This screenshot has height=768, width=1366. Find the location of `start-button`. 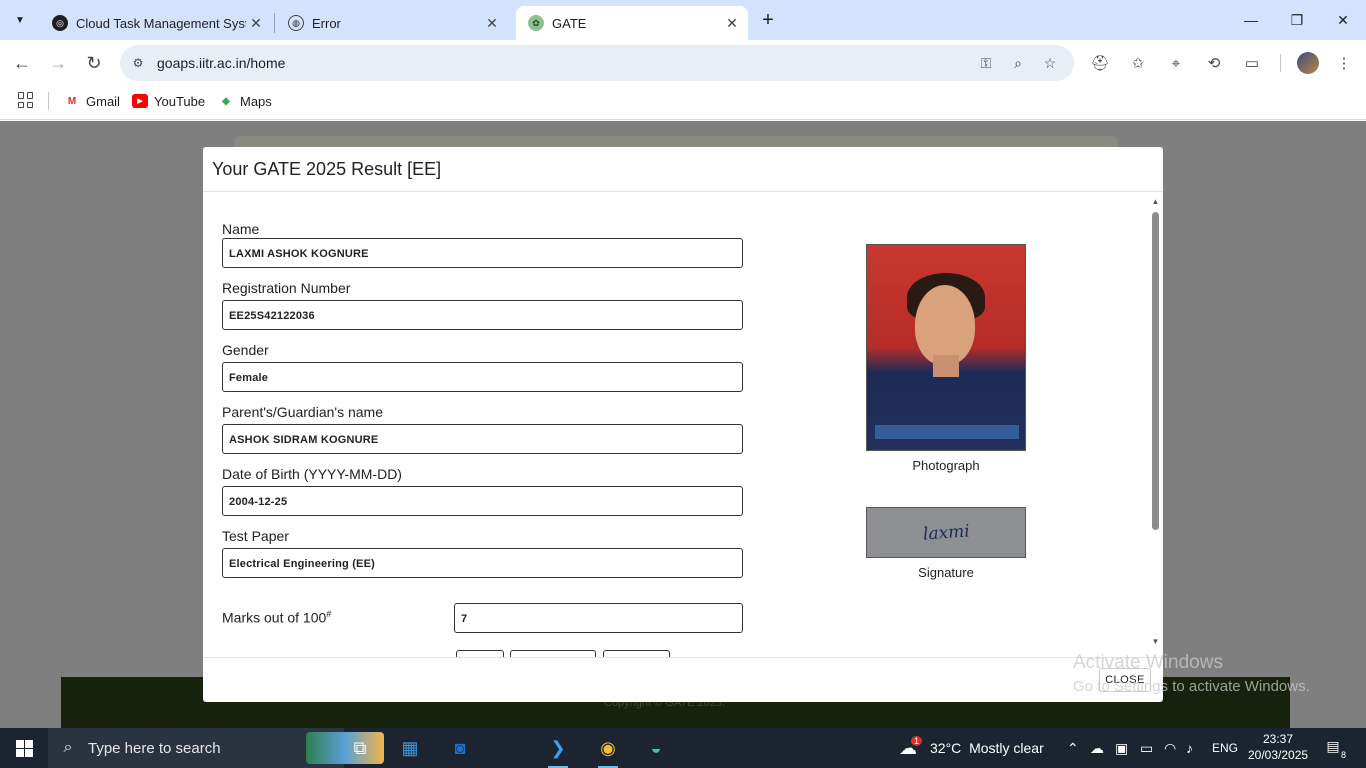

start-button is located at coordinates (24, 748).